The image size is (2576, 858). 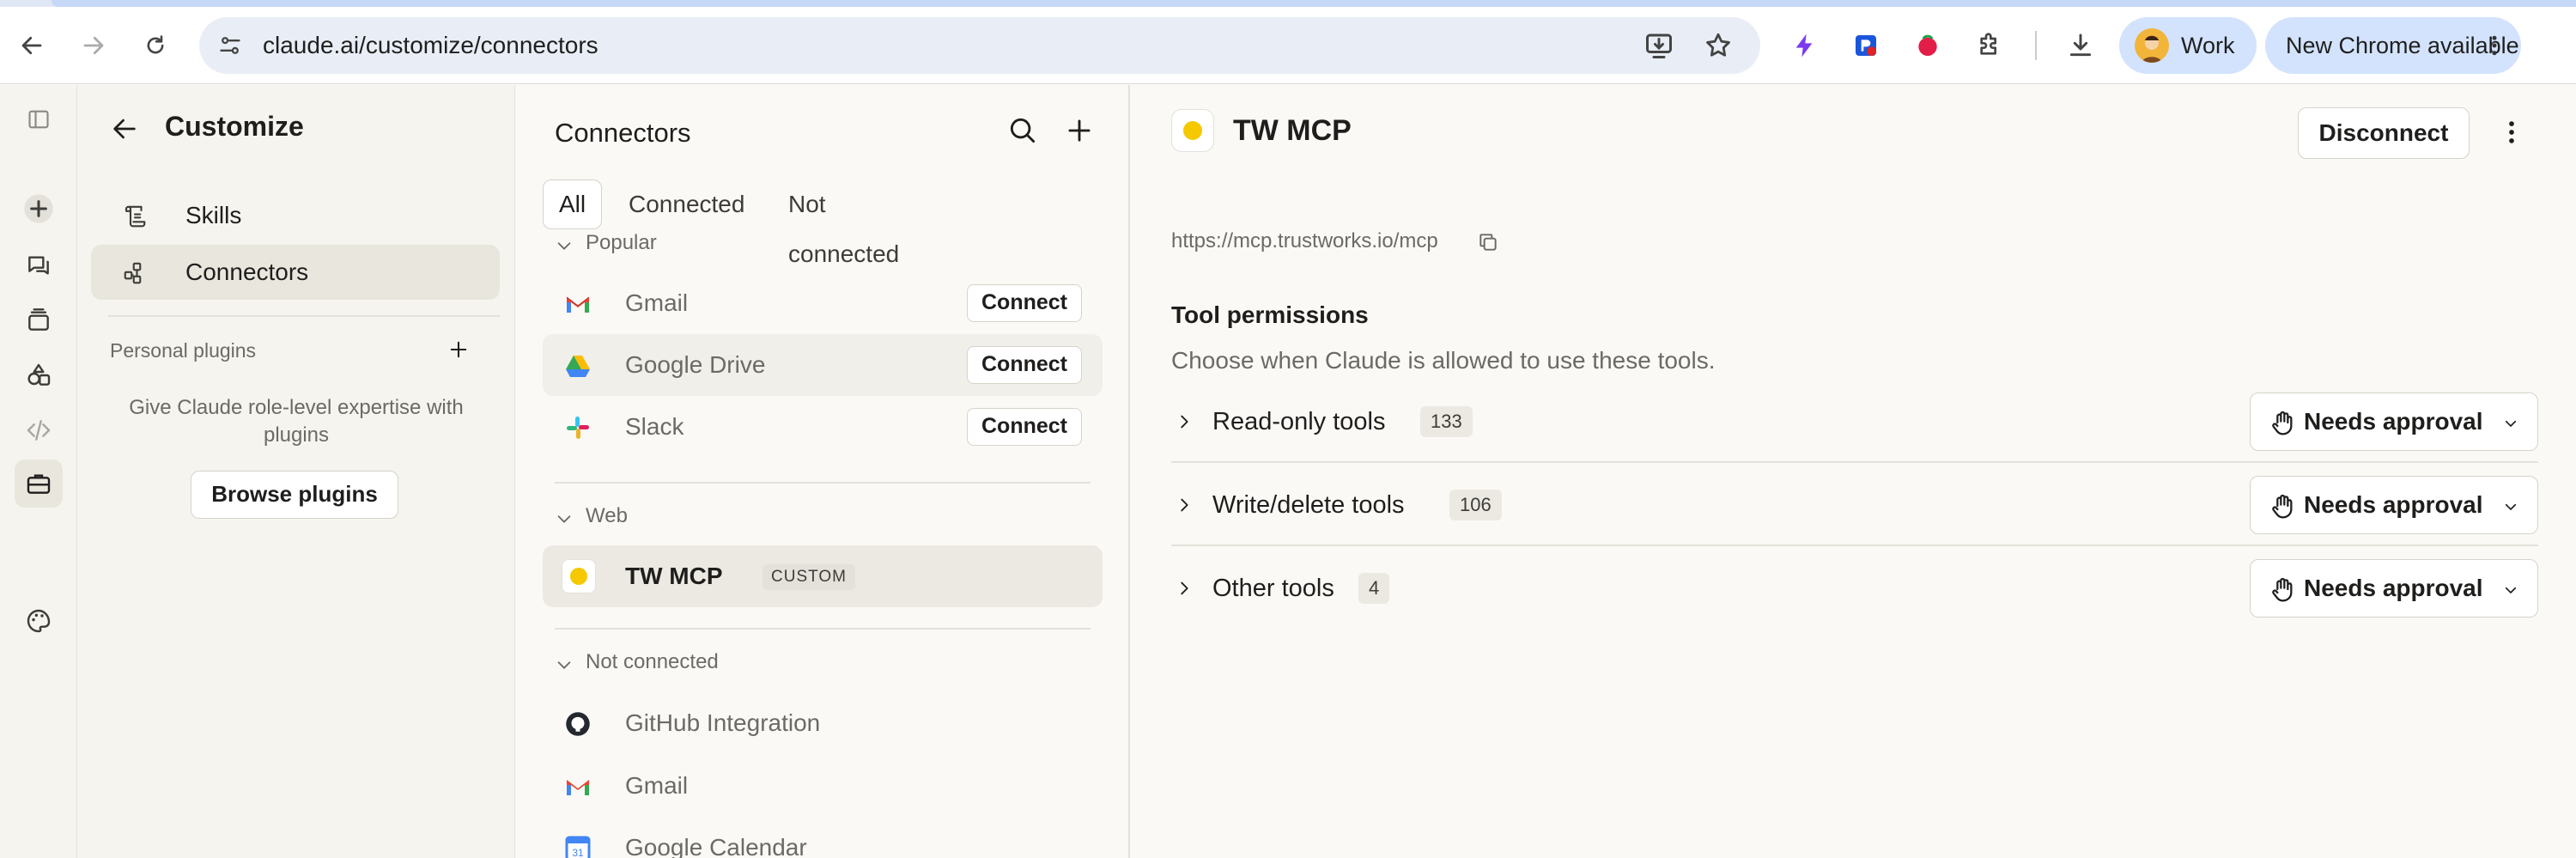 What do you see at coordinates (823, 427) in the screenshot?
I see `connector-row-slack: Slack Connect` at bounding box center [823, 427].